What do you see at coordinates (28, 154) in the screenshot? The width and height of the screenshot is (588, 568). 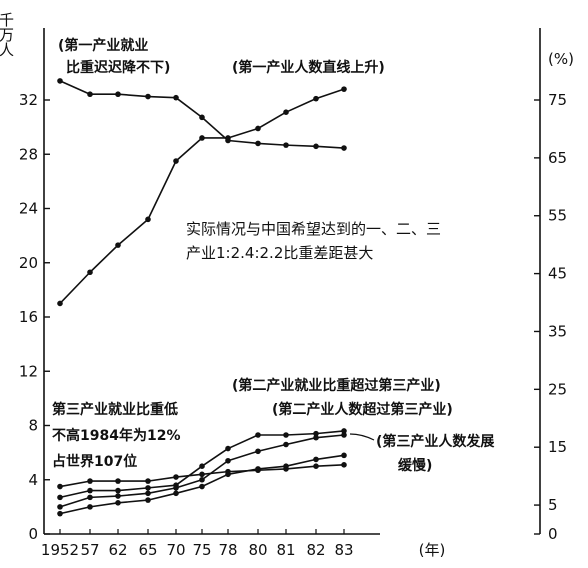 I see `left-tick-label: 28` at bounding box center [28, 154].